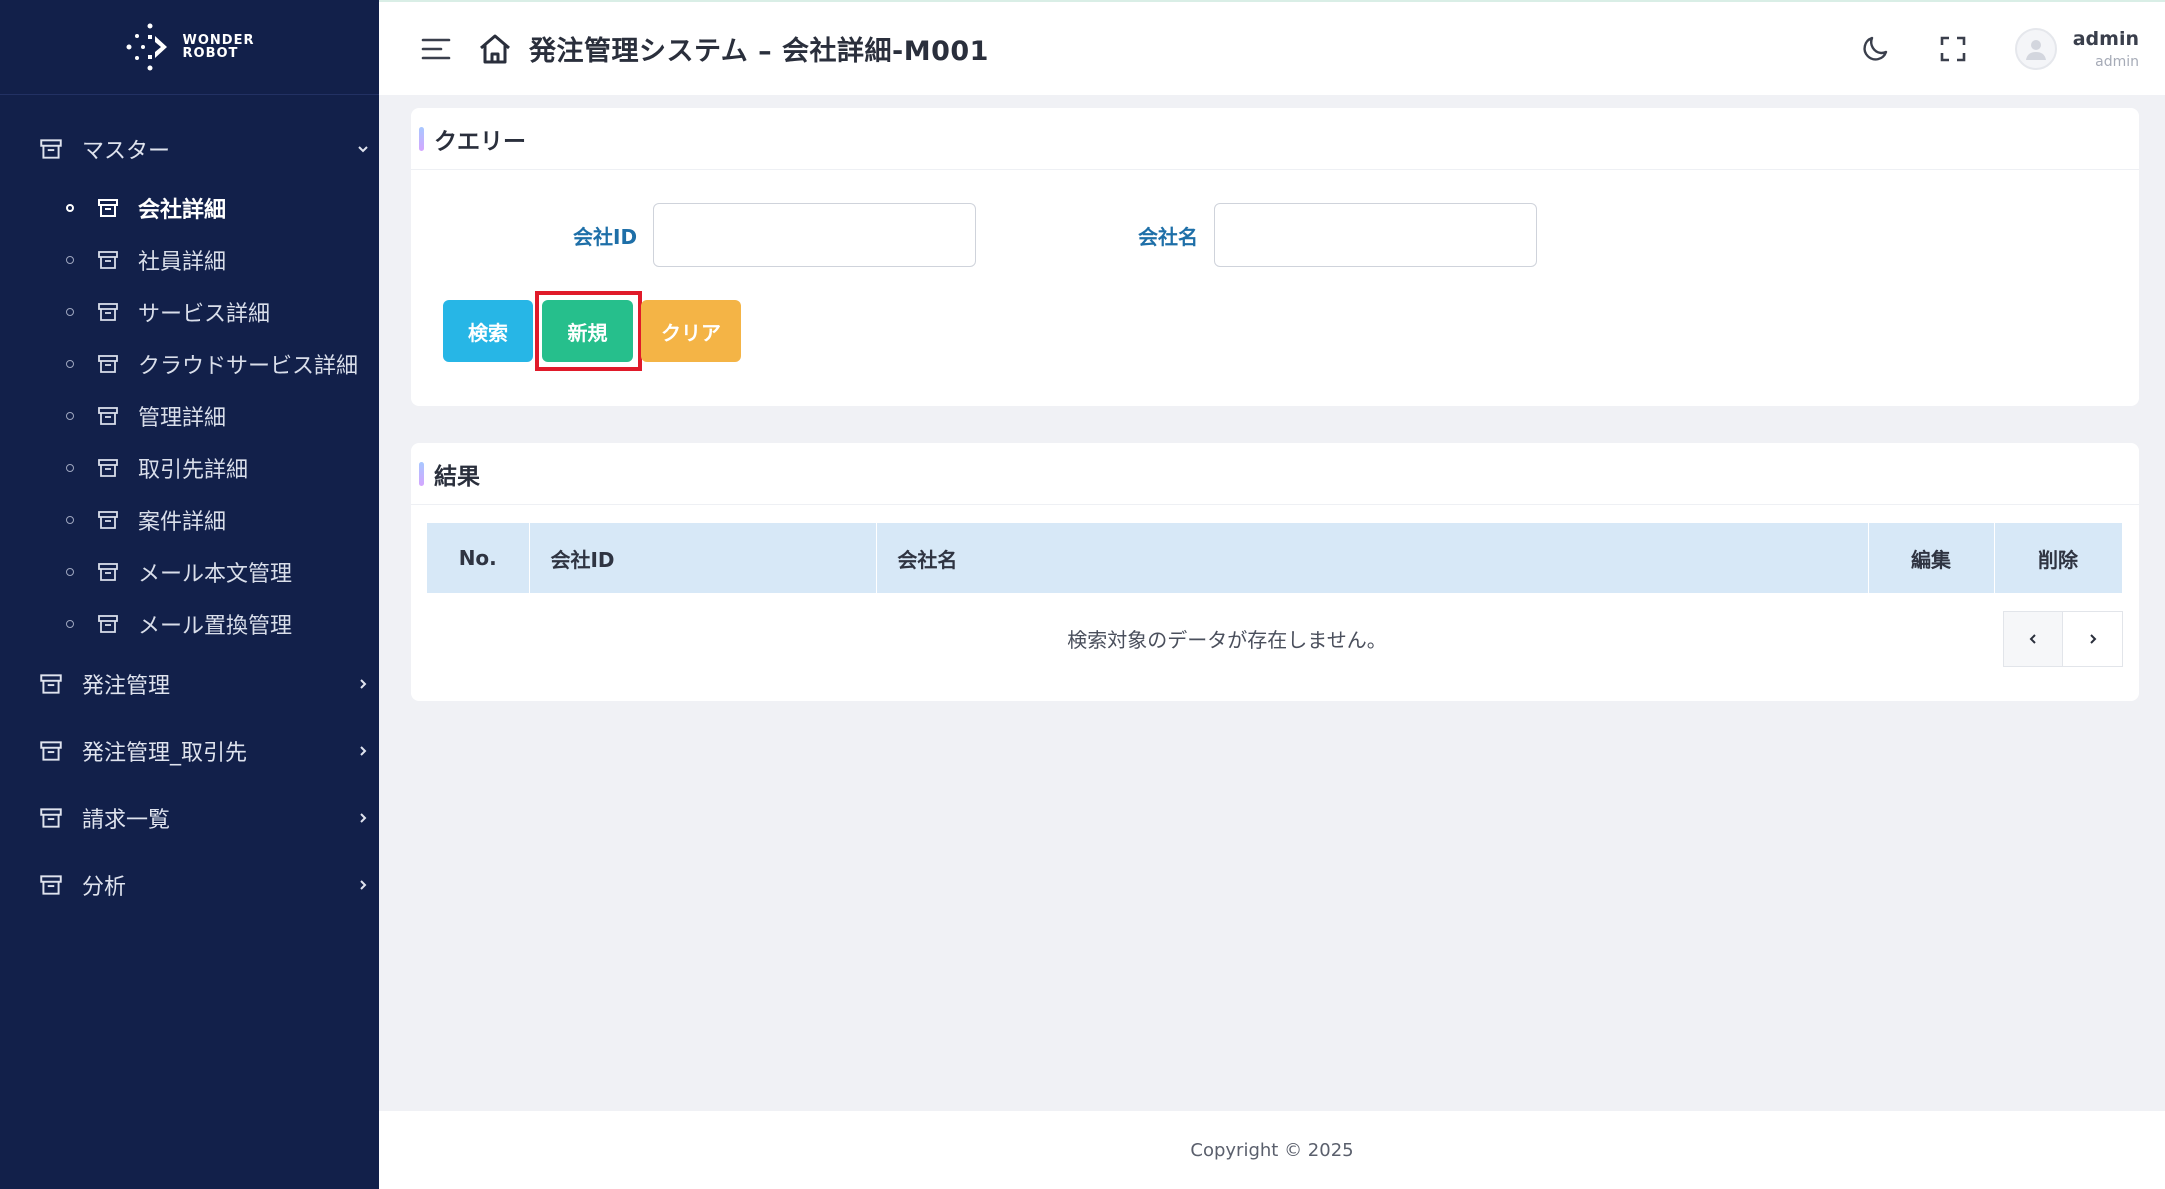 The height and width of the screenshot is (1189, 2165). I want to click on company-id-field-group: 会社ID, so click(775, 235).